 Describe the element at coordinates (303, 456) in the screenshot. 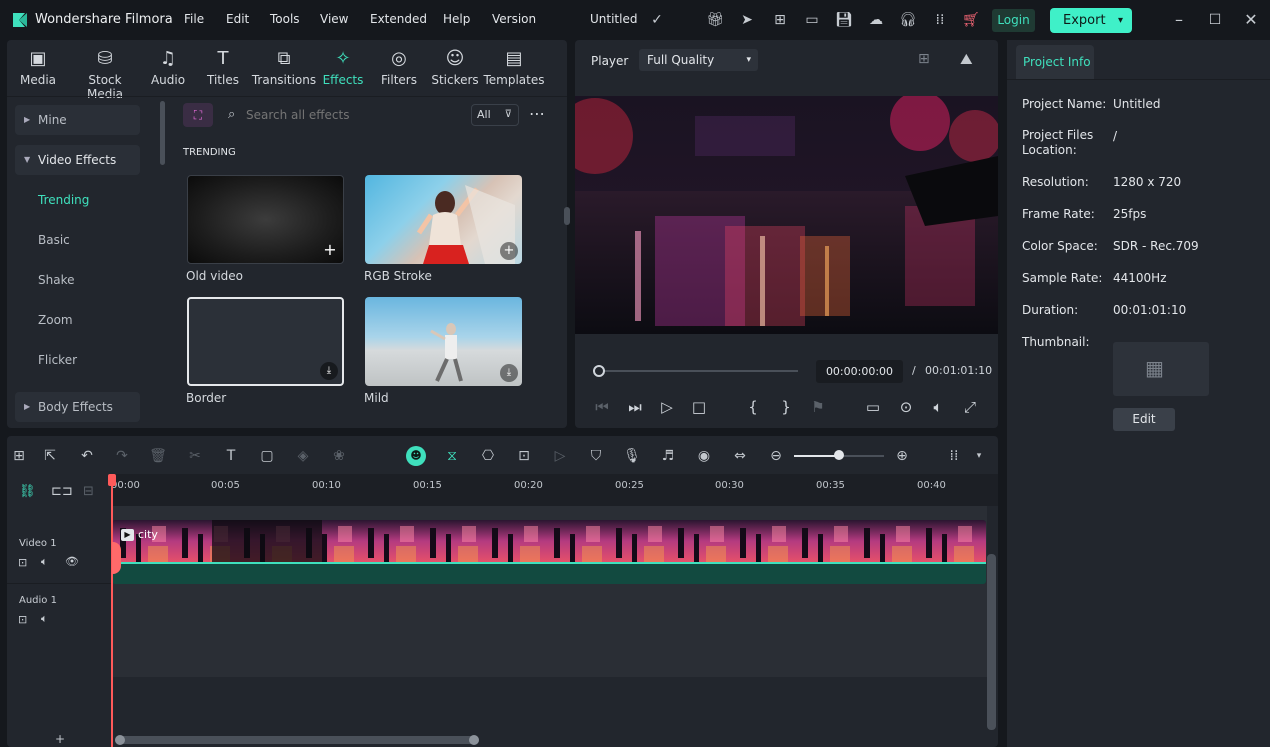

I see `ai-portrait-icon: ◈` at that location.